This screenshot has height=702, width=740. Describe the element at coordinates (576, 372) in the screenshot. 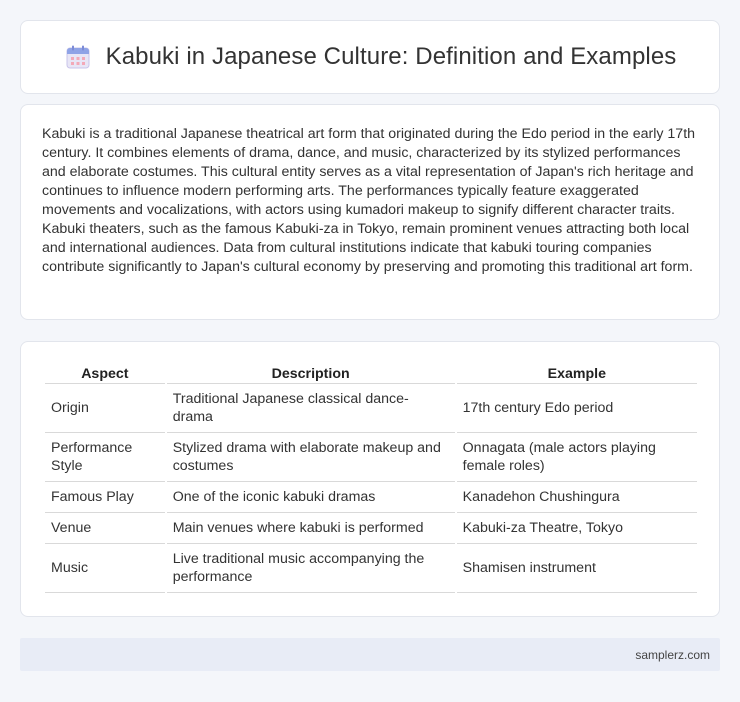

I see `header-example: Example` at that location.